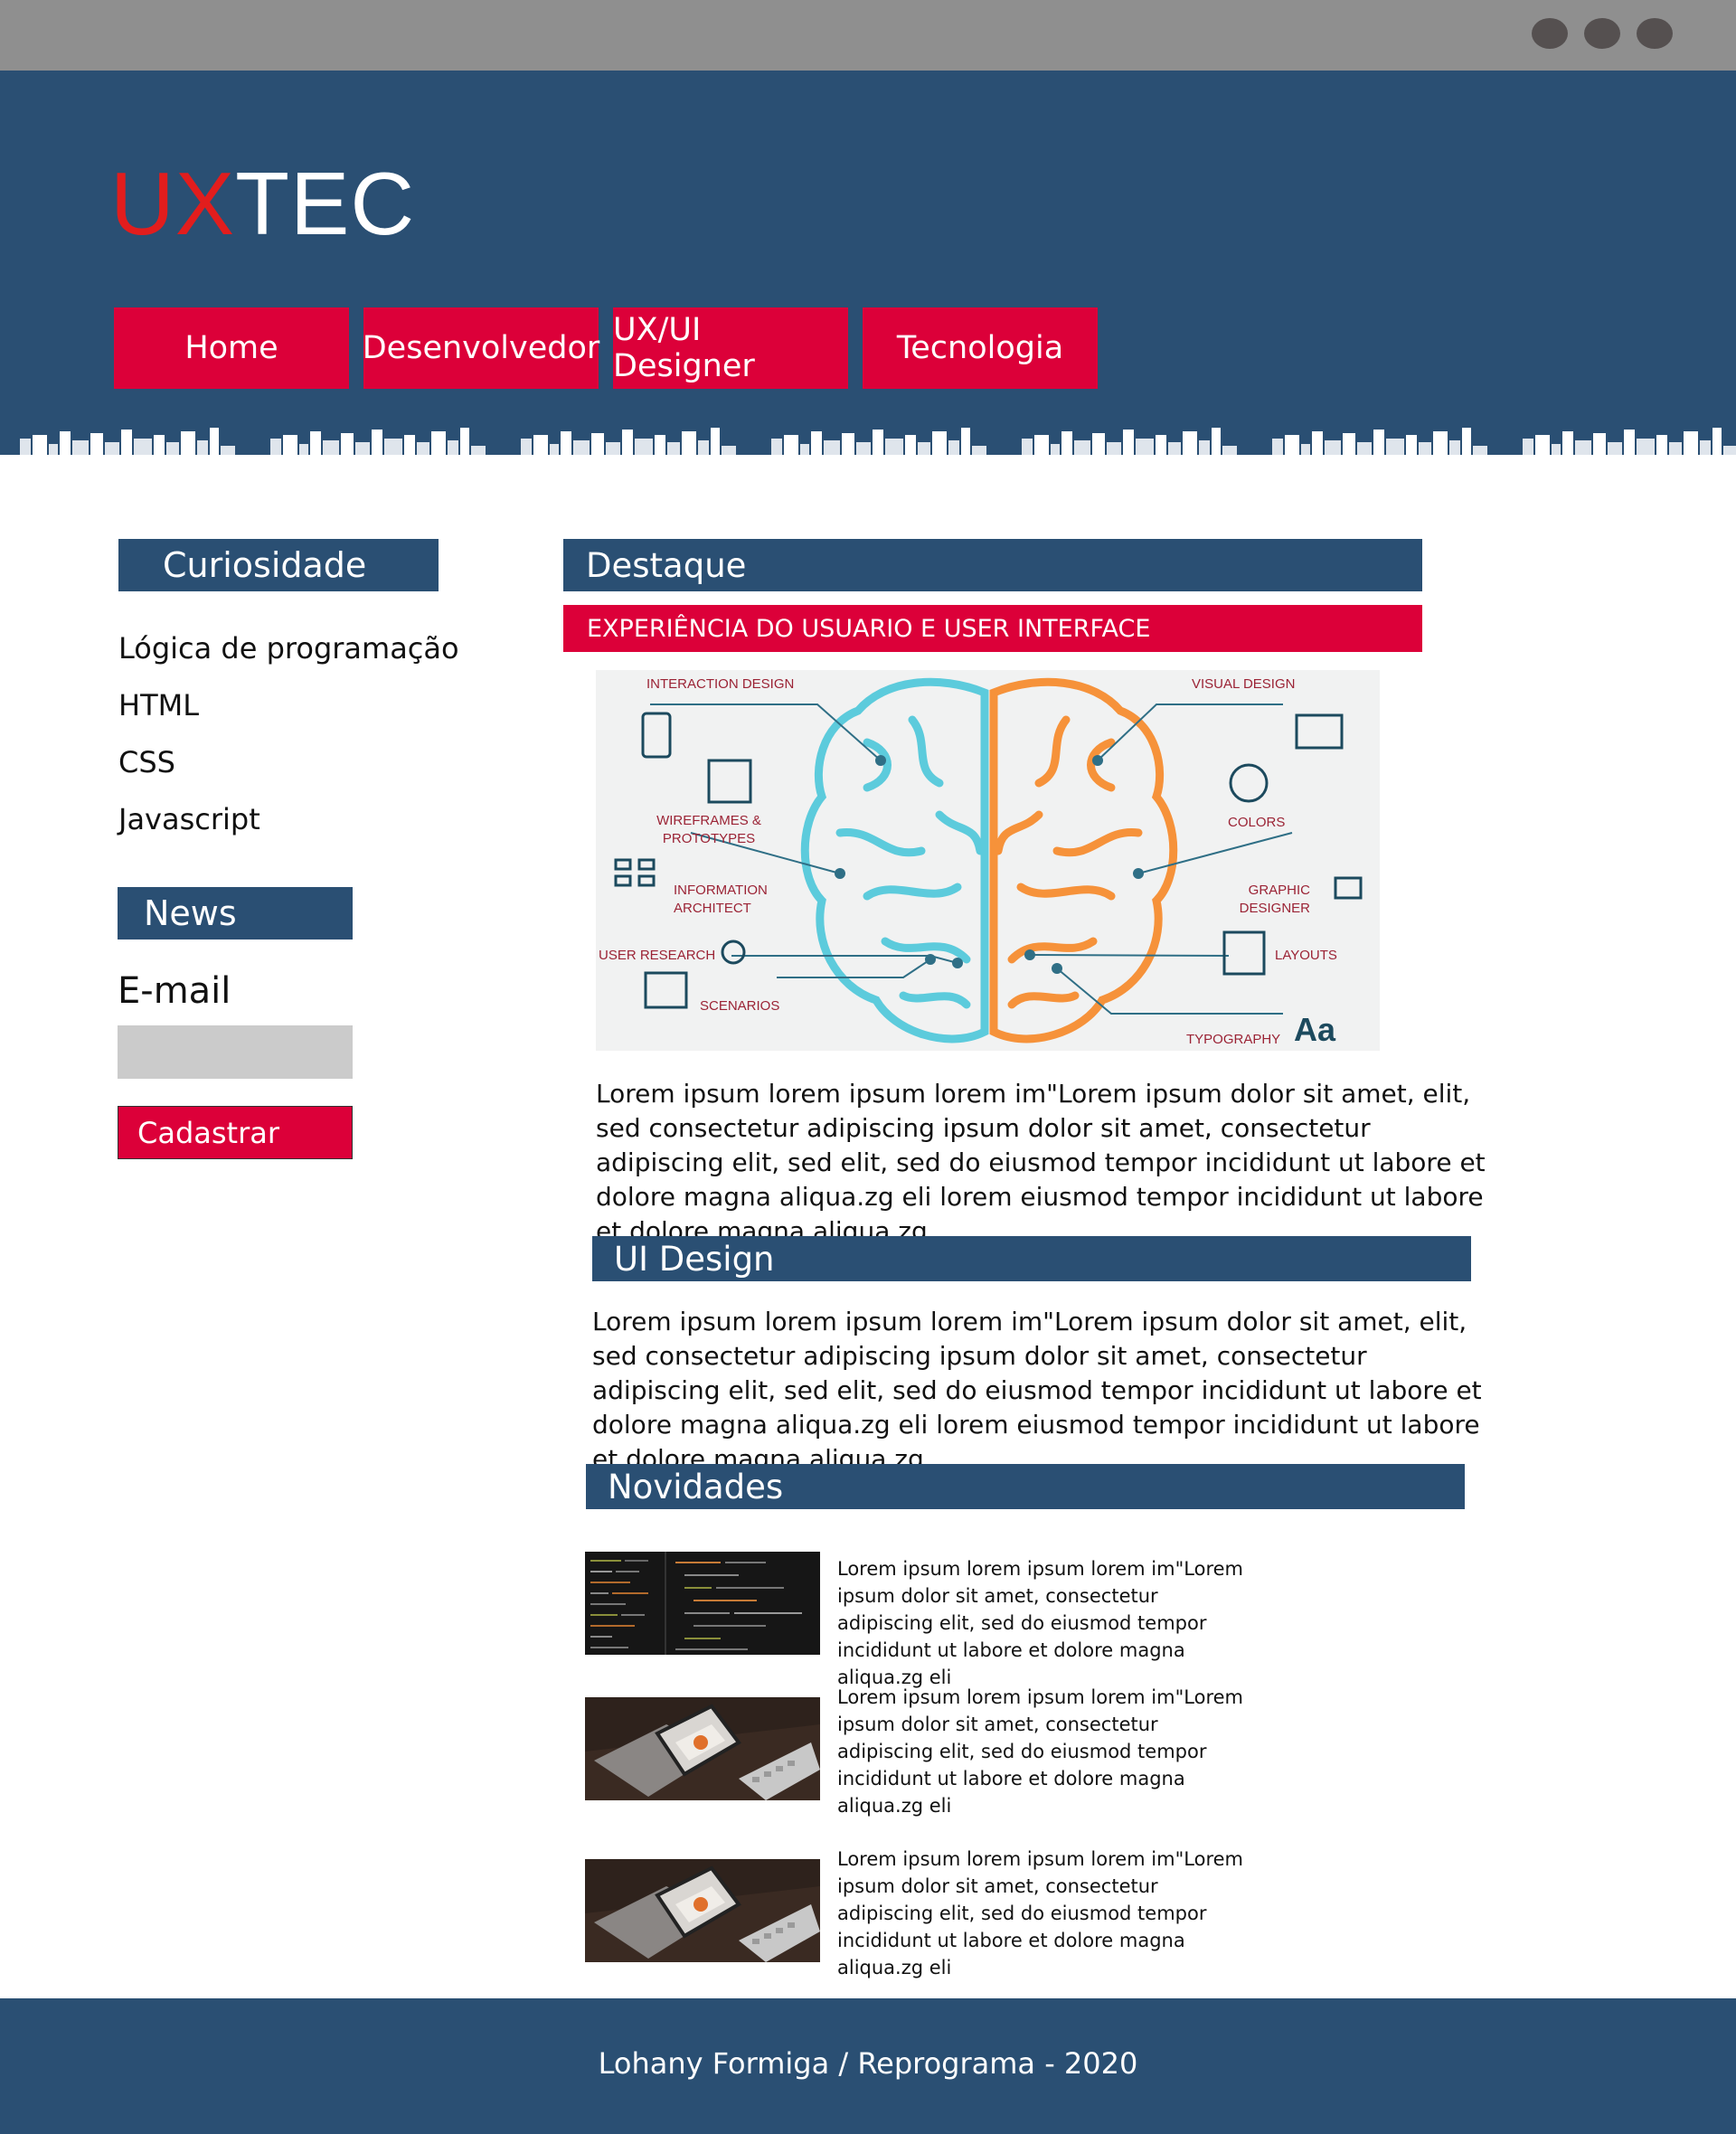 The height and width of the screenshot is (2134, 1736). I want to click on site-footer: Lohany Formiga / Reprograma - 2020, so click(868, 2066).